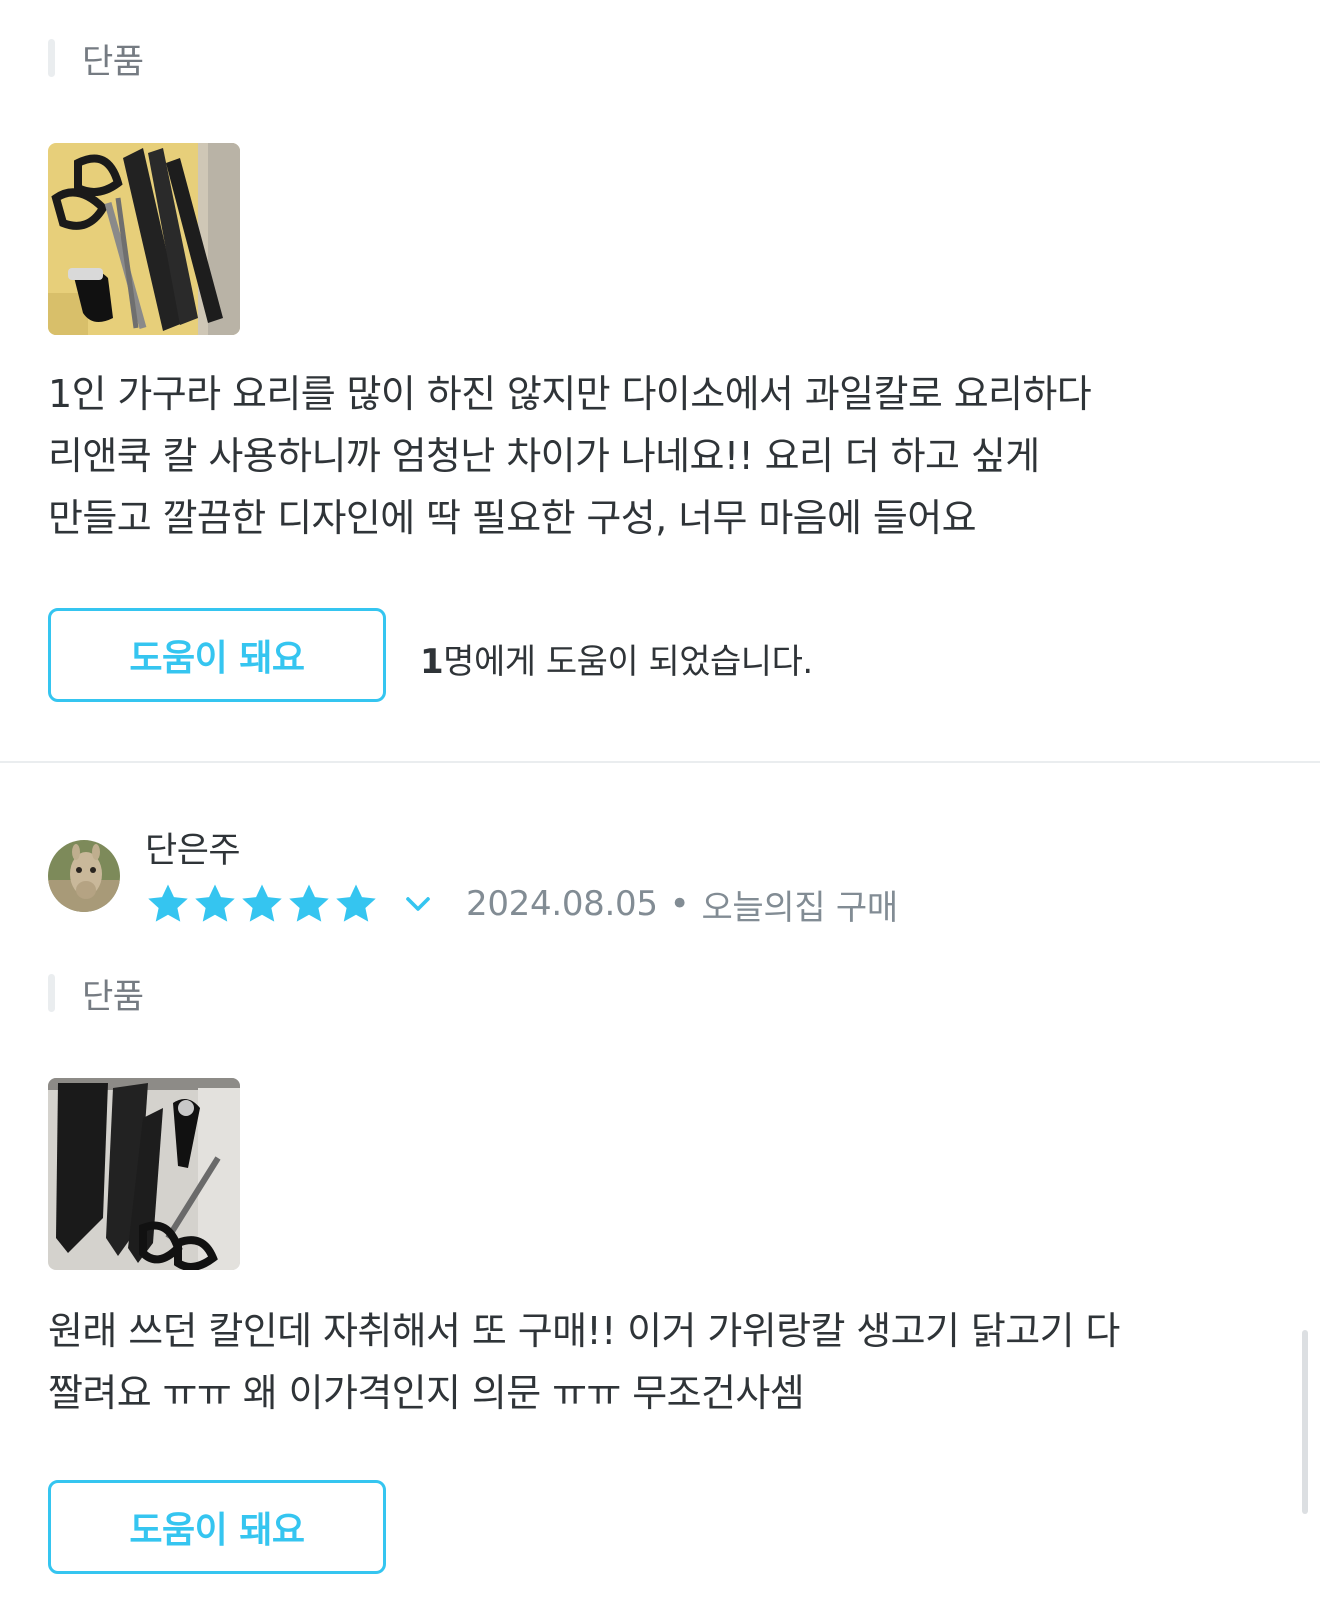 The height and width of the screenshot is (1617, 1320). I want to click on author-avatar, so click(84, 876).